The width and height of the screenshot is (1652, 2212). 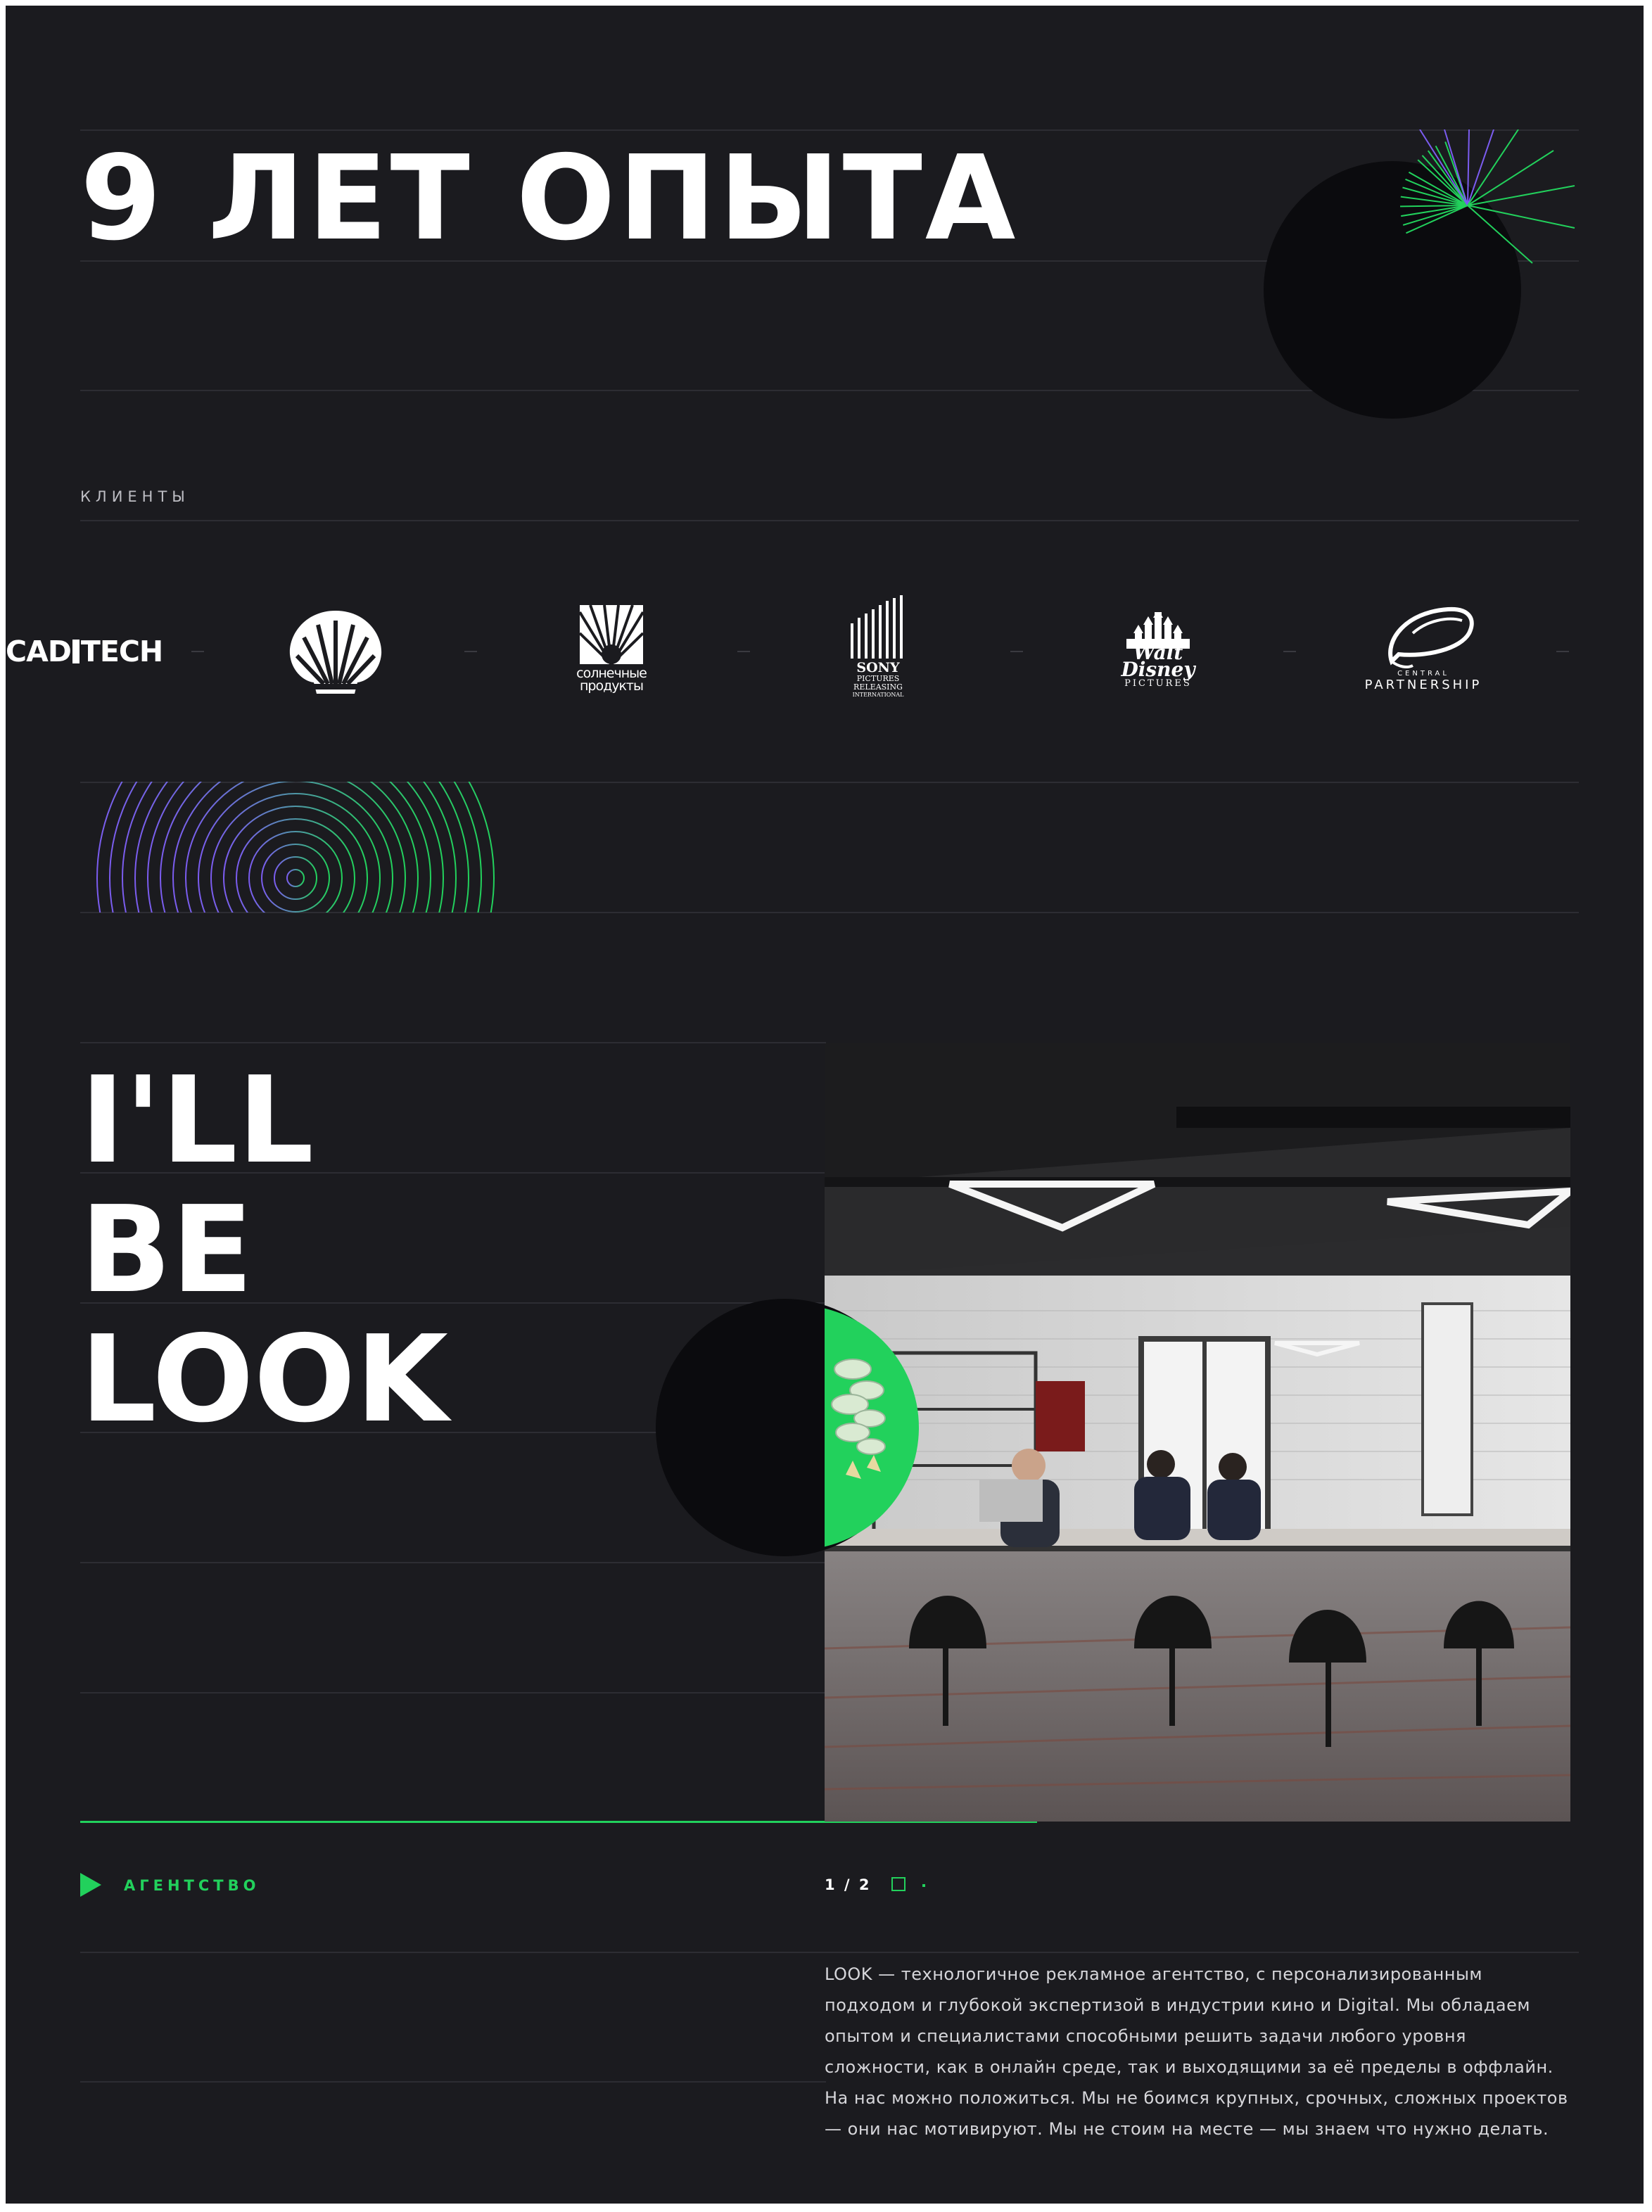 I want to click on client-logo-shell, so click(x=336, y=654).